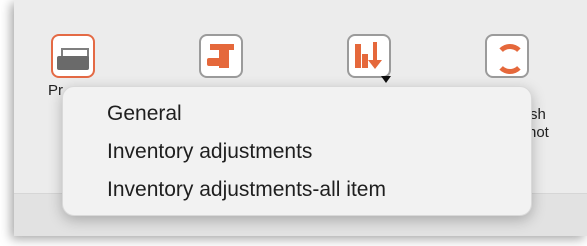 Image resolution: width=587 pixels, height=246 pixels. I want to click on dropdown-arrow-icon, so click(386, 79).